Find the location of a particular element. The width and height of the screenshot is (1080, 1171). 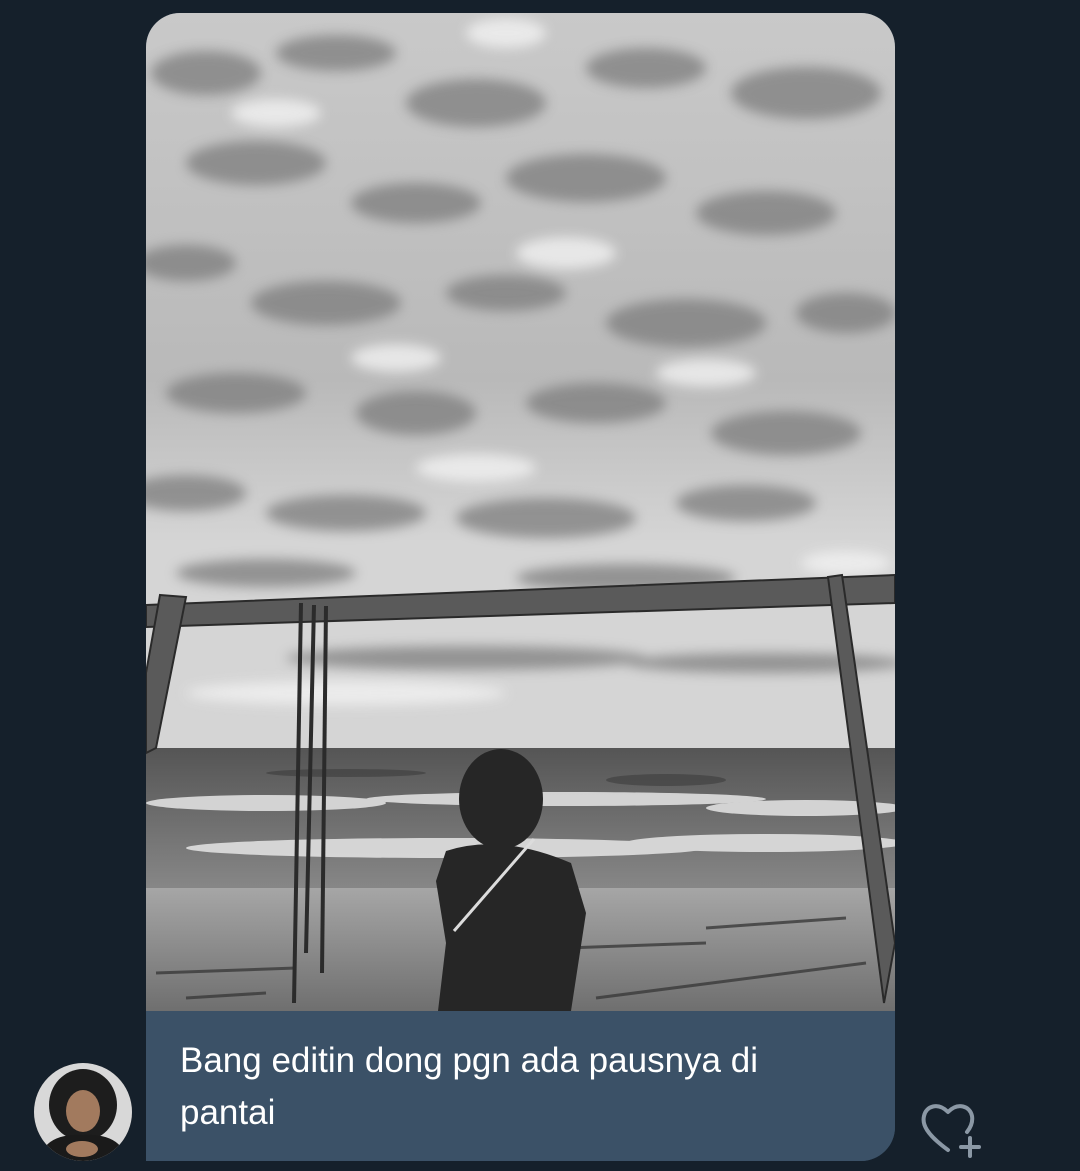

avatar-photo-icon is located at coordinates (83, 1112).